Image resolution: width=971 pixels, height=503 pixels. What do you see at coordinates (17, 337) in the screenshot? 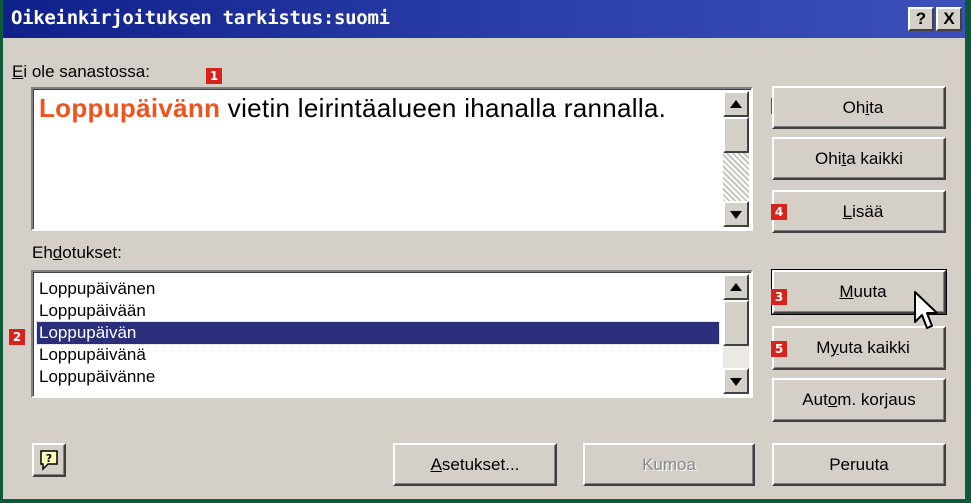
I see `badge-2: 2` at bounding box center [17, 337].